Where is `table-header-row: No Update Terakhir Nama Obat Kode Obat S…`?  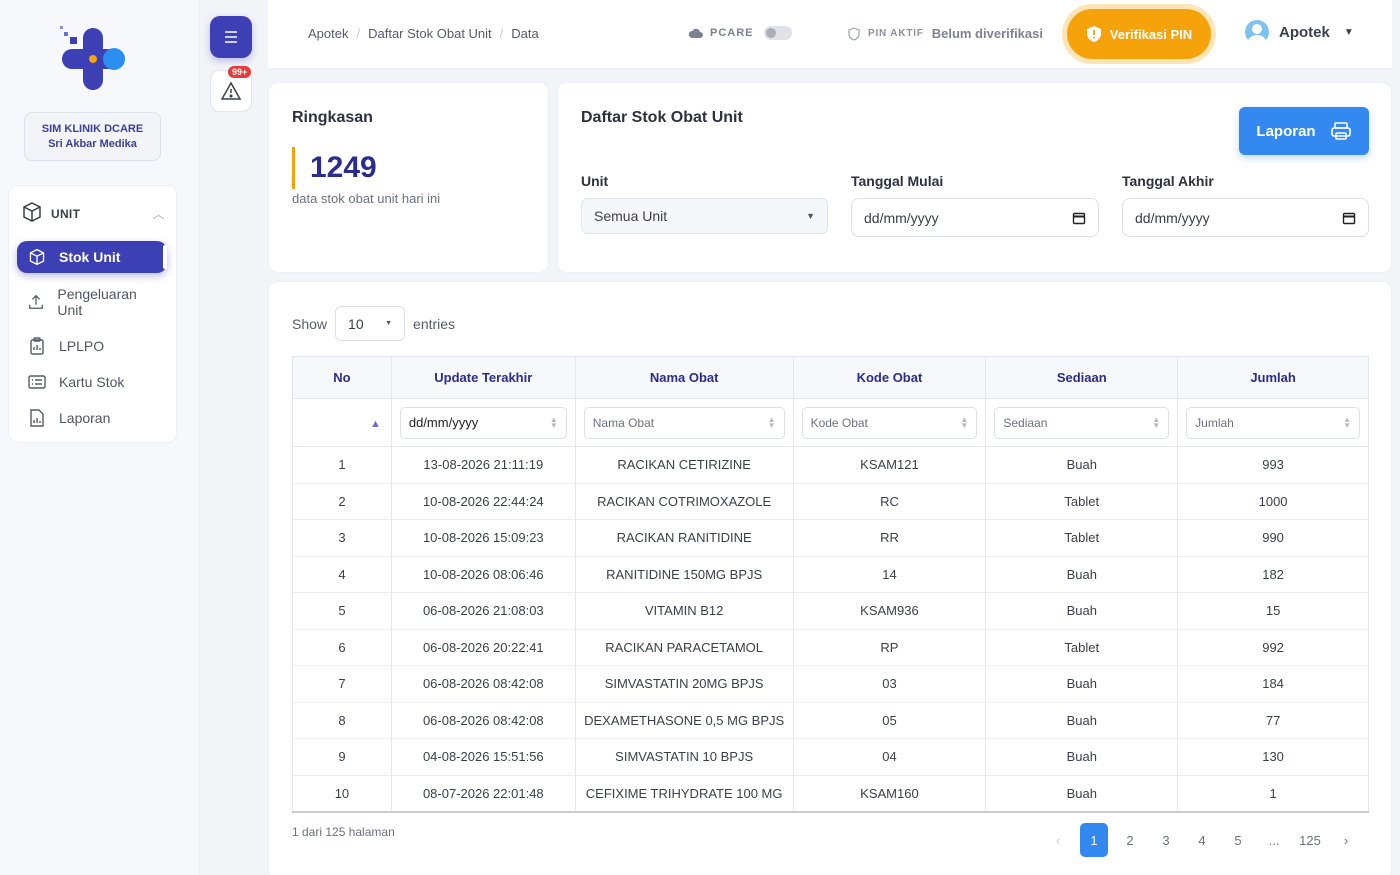 table-header-row: No Update Terakhir Nama Obat Kode Obat S… is located at coordinates (830, 377).